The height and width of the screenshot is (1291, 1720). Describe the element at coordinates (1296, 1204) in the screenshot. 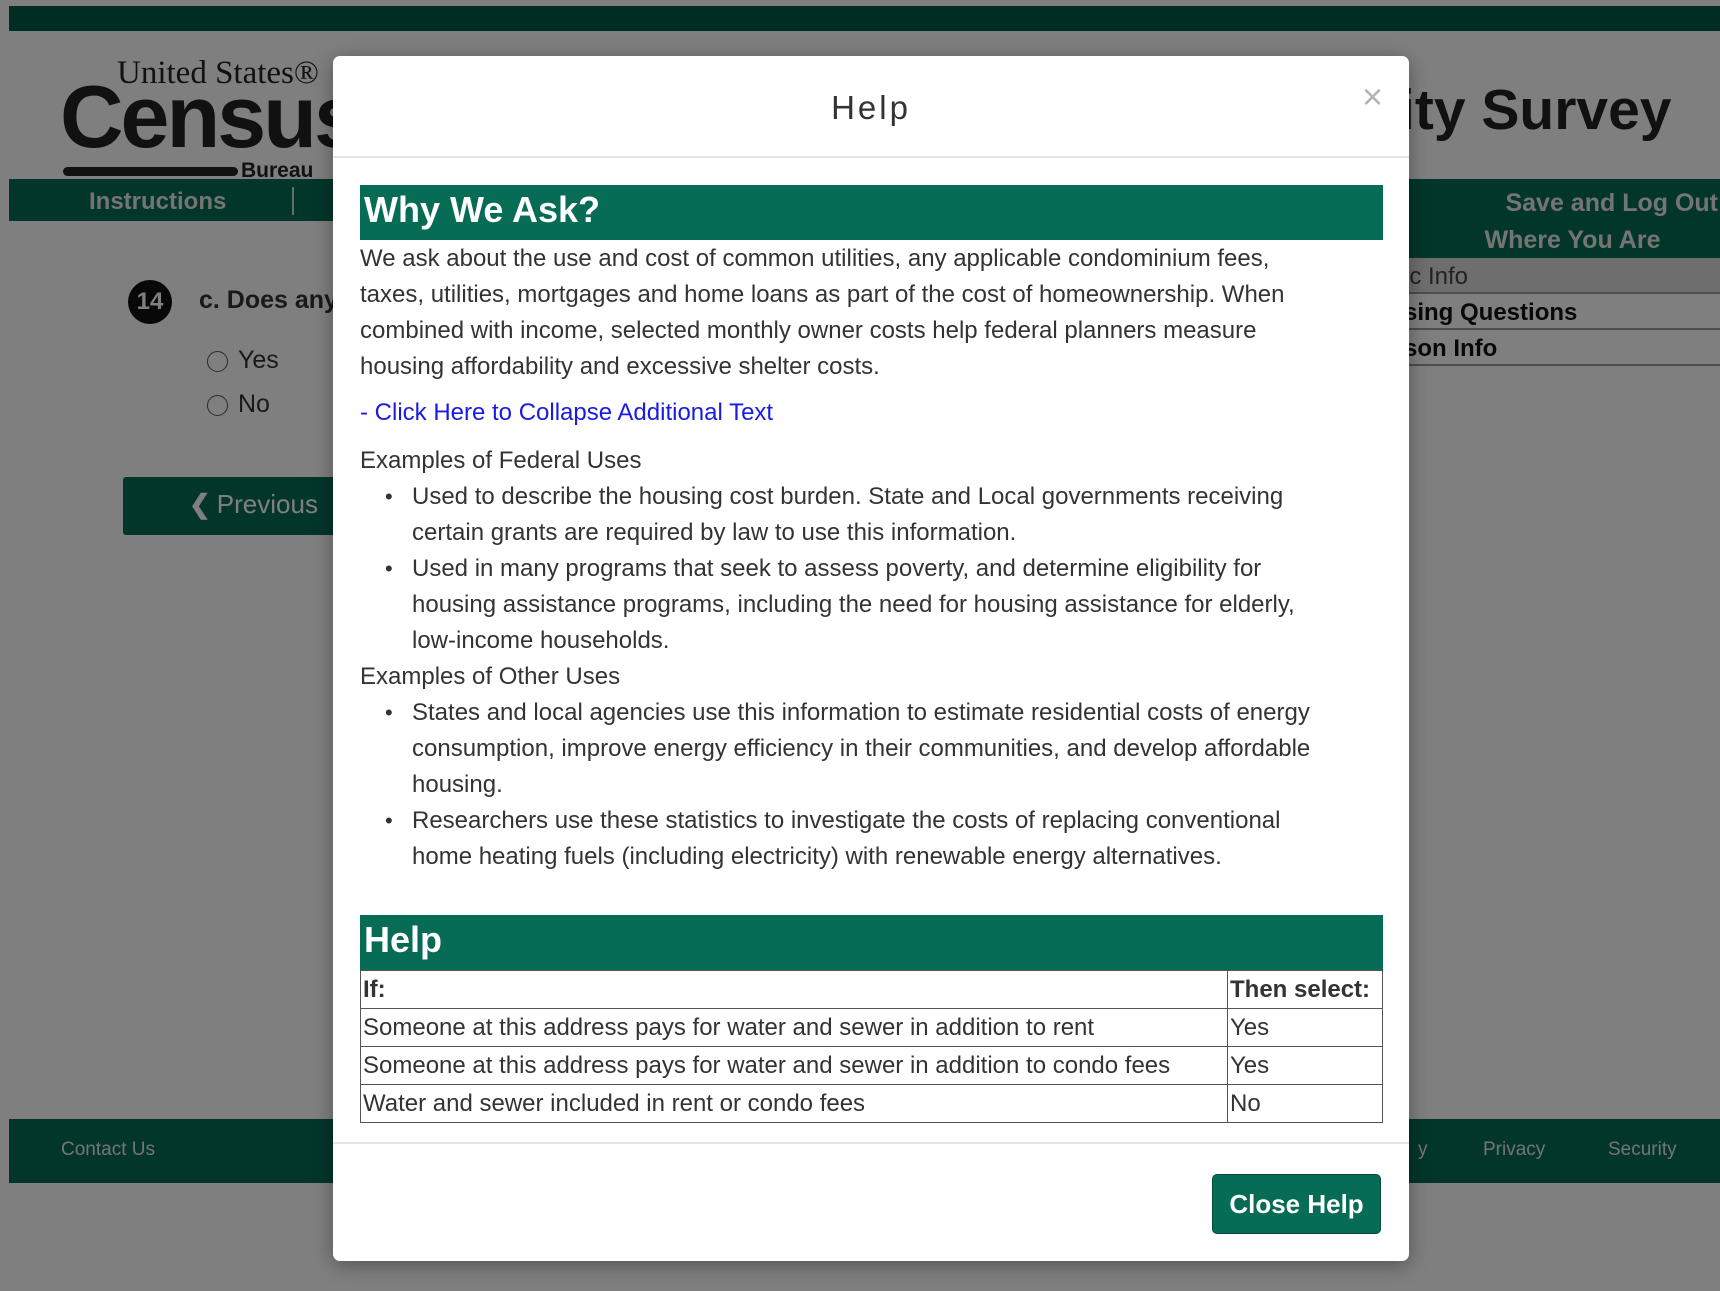

I see `close-help-button: Close Help` at that location.